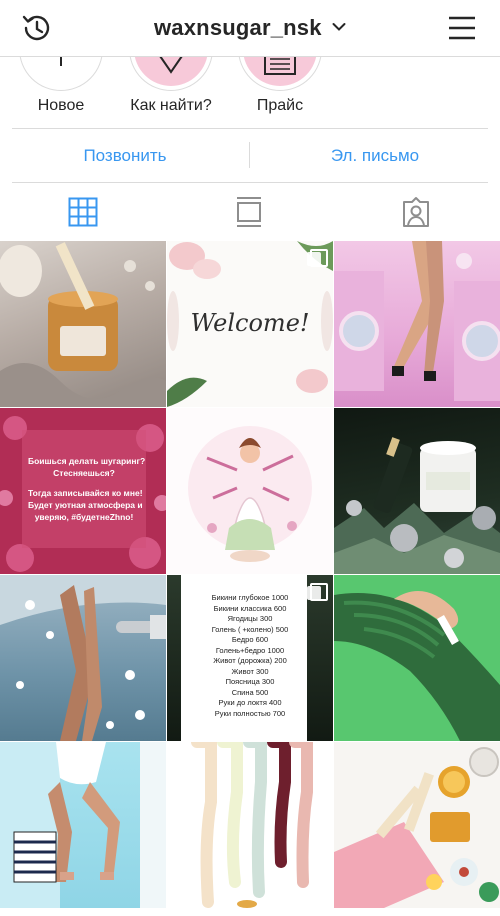  Describe the element at coordinates (61, 67) in the screenshot. I see `highlight-new: Новое` at that location.